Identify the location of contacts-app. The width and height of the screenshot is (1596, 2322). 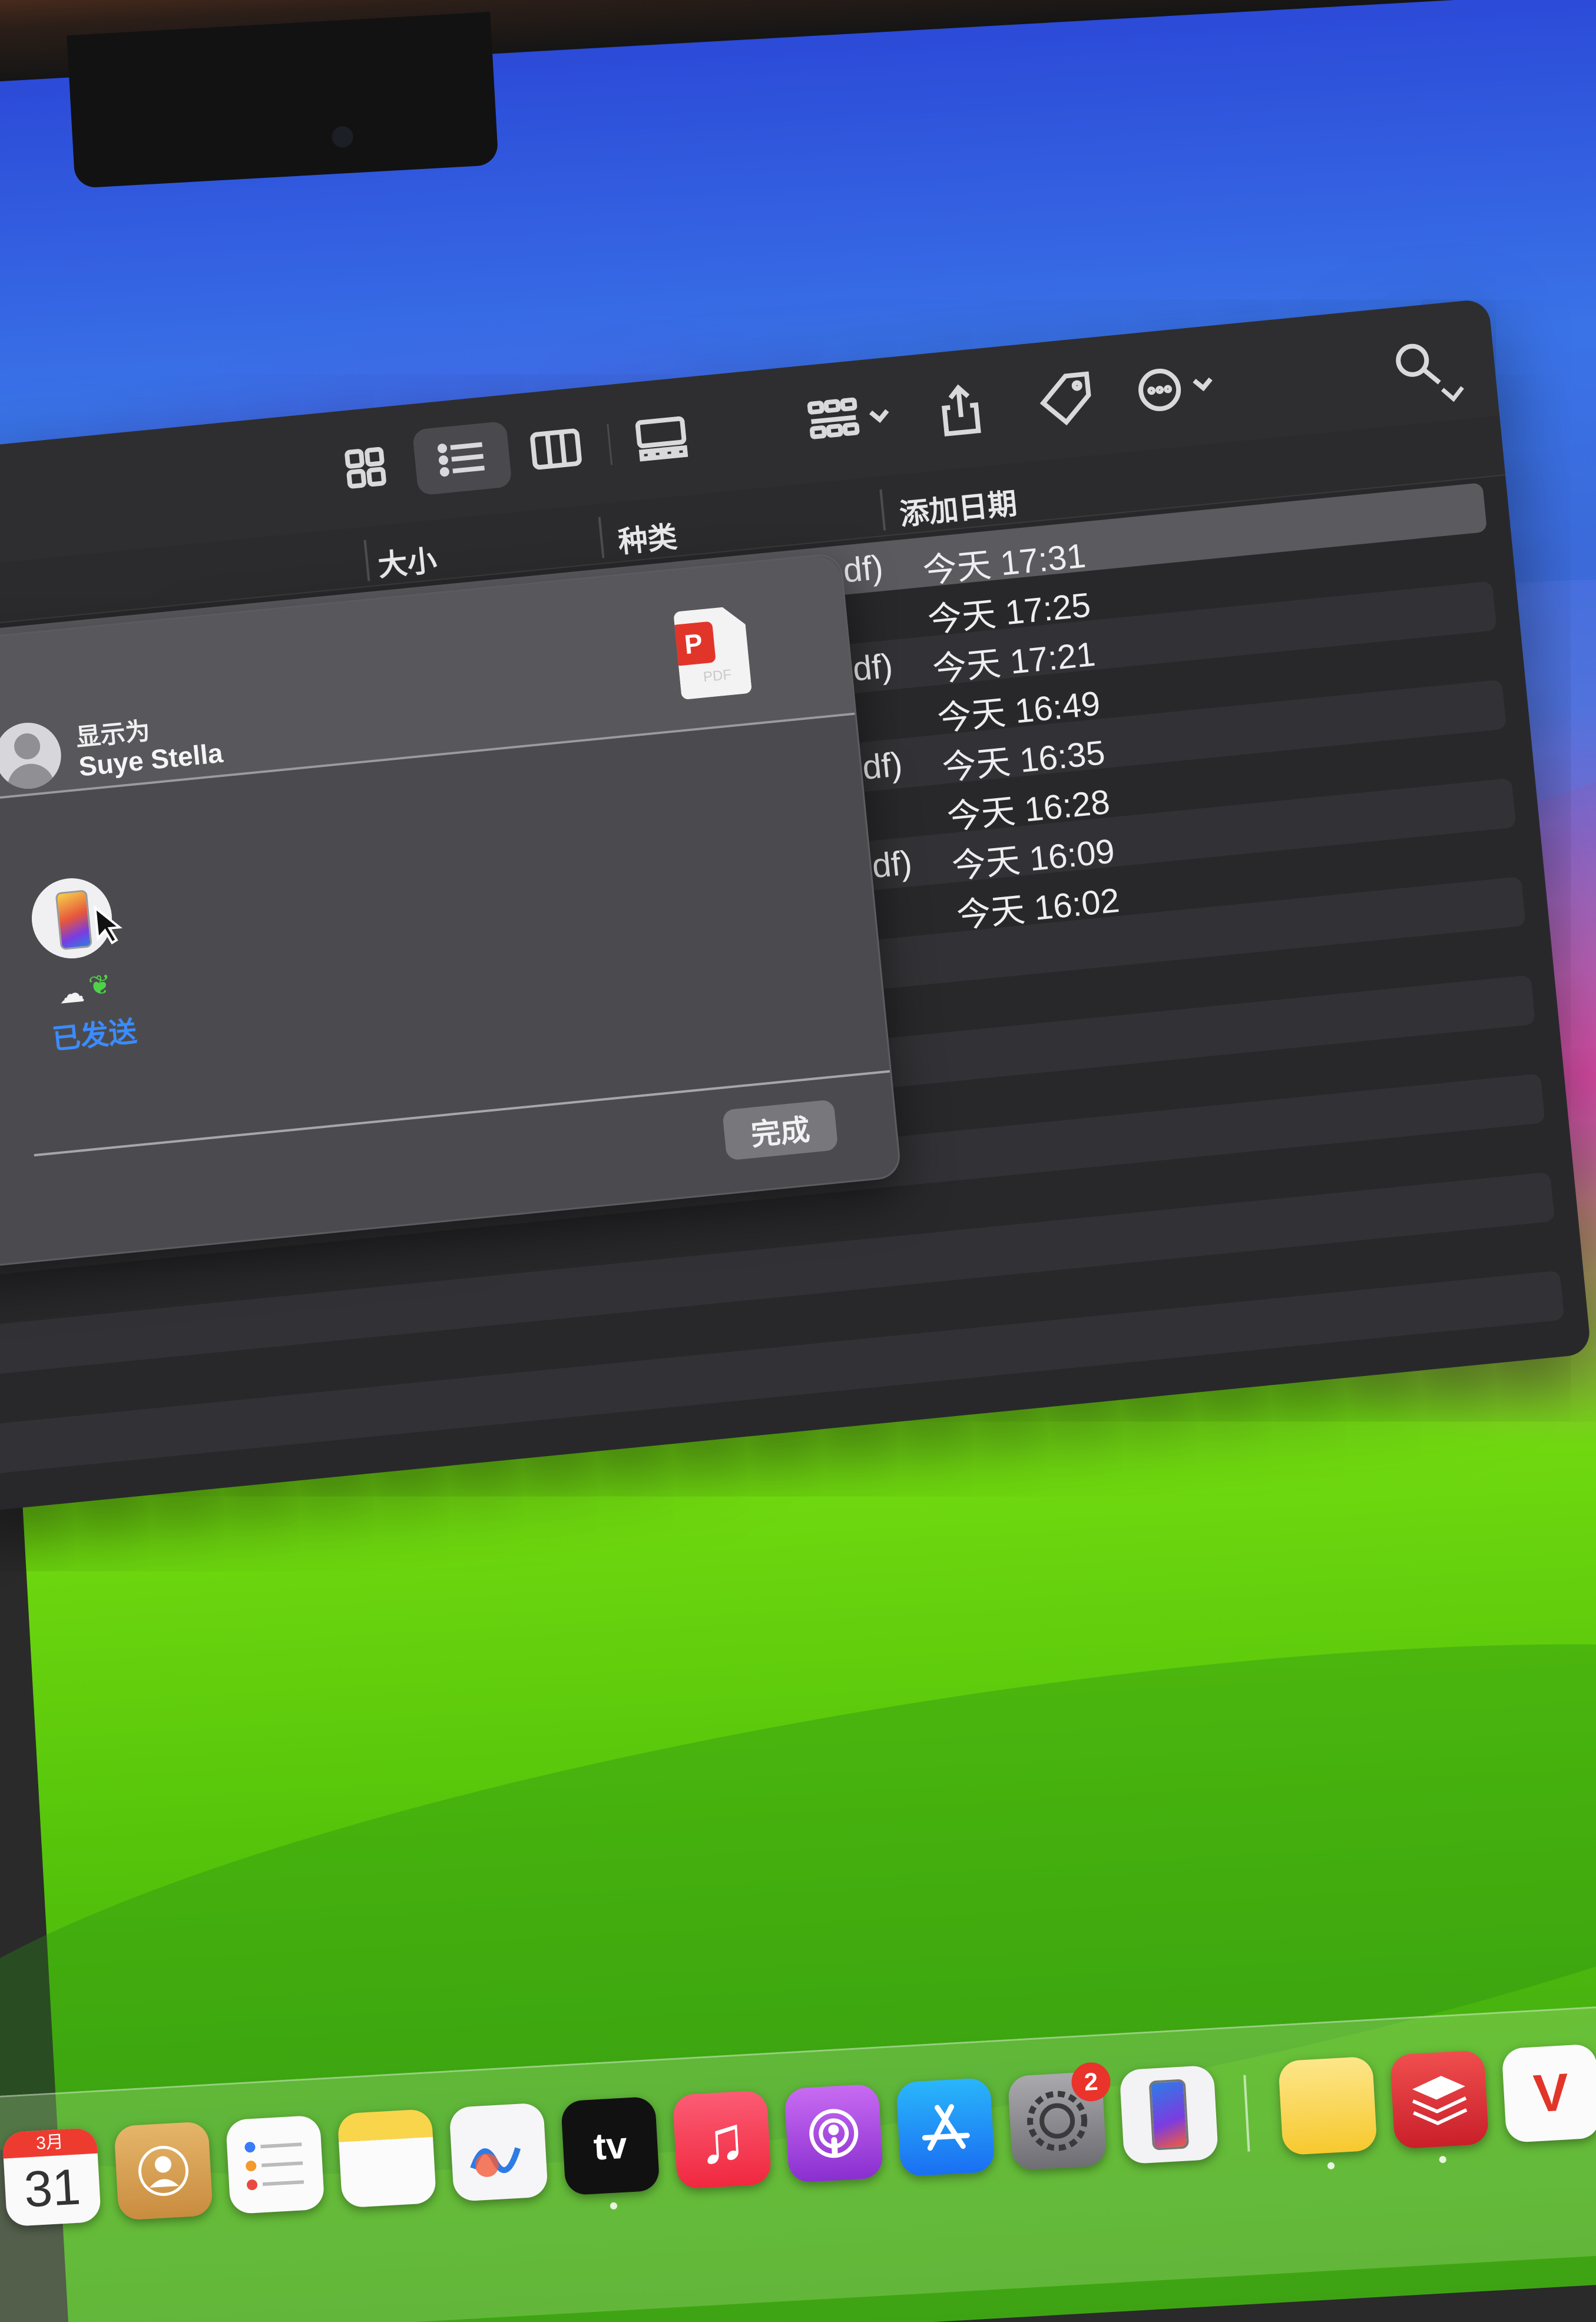
(163, 2171).